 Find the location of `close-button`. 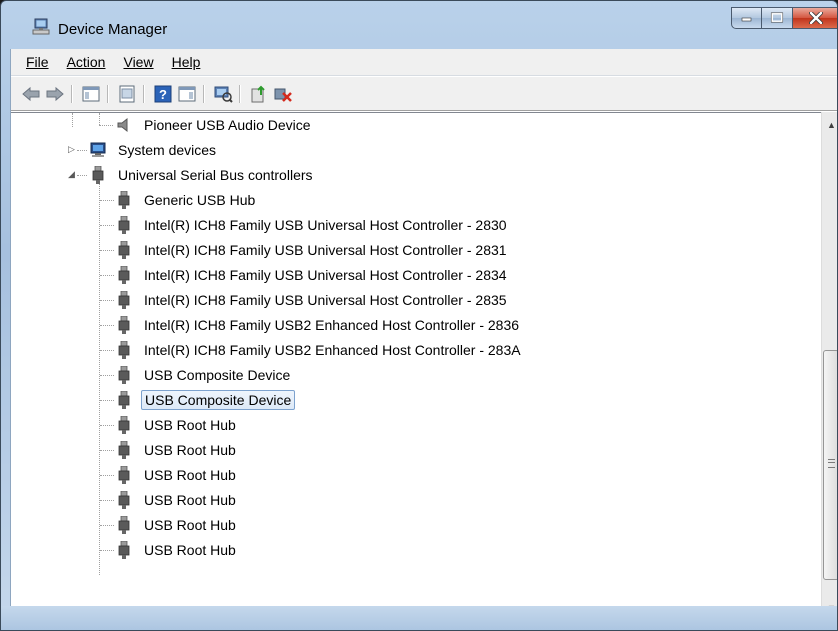

close-button is located at coordinates (815, 18).